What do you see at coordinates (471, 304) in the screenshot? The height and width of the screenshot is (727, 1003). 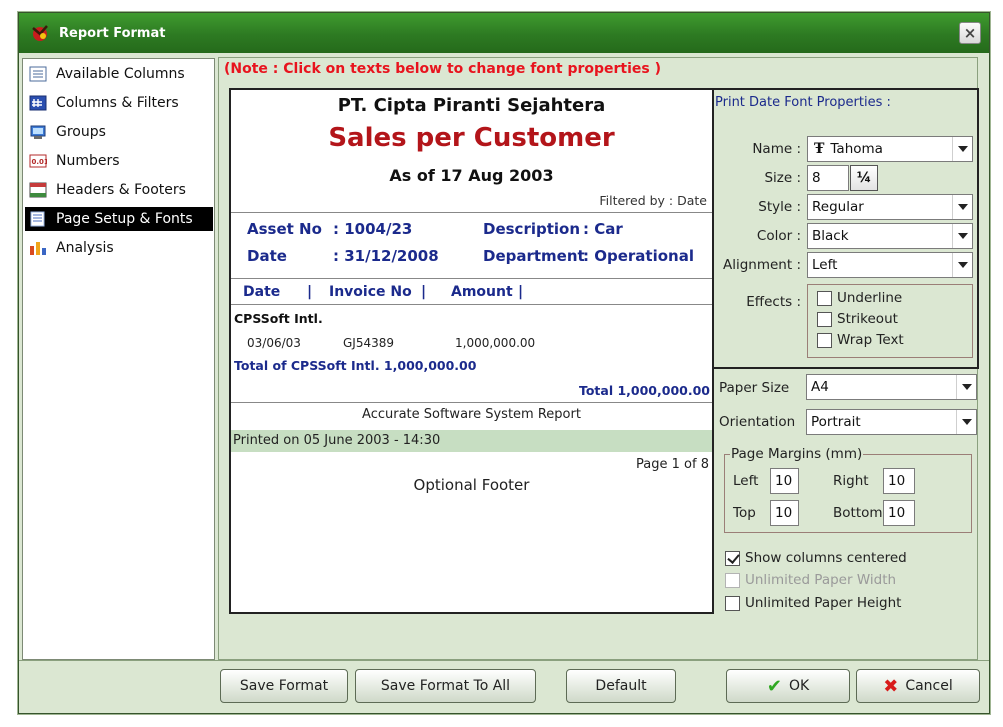 I see `preview-divider` at bounding box center [471, 304].